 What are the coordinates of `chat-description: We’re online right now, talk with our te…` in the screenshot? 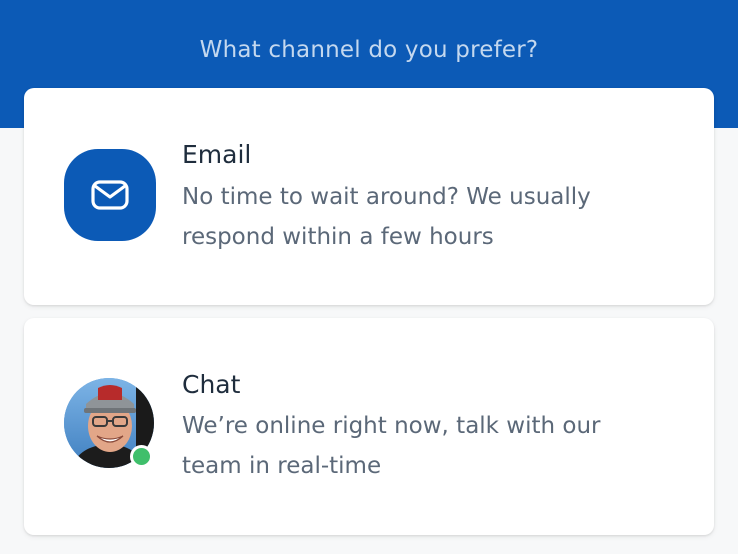 It's located at (391, 446).